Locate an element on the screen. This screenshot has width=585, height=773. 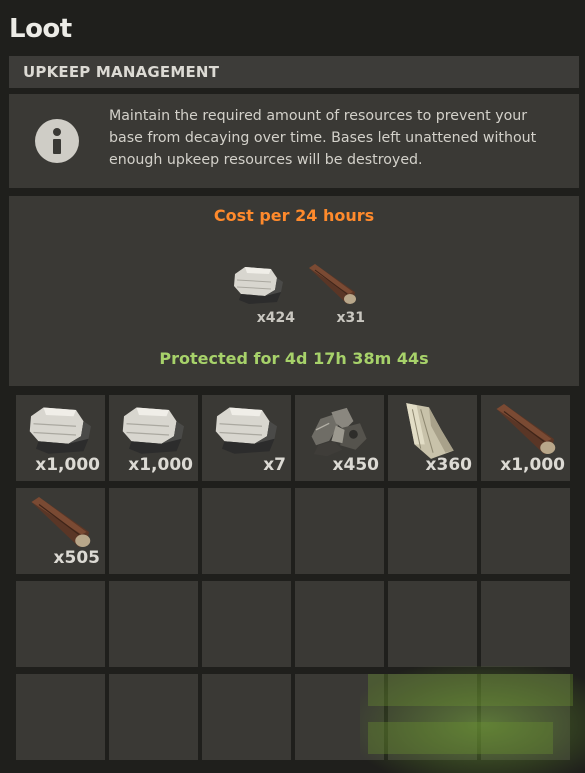
inventory-slot-4: x450 is located at coordinates (339, 438).